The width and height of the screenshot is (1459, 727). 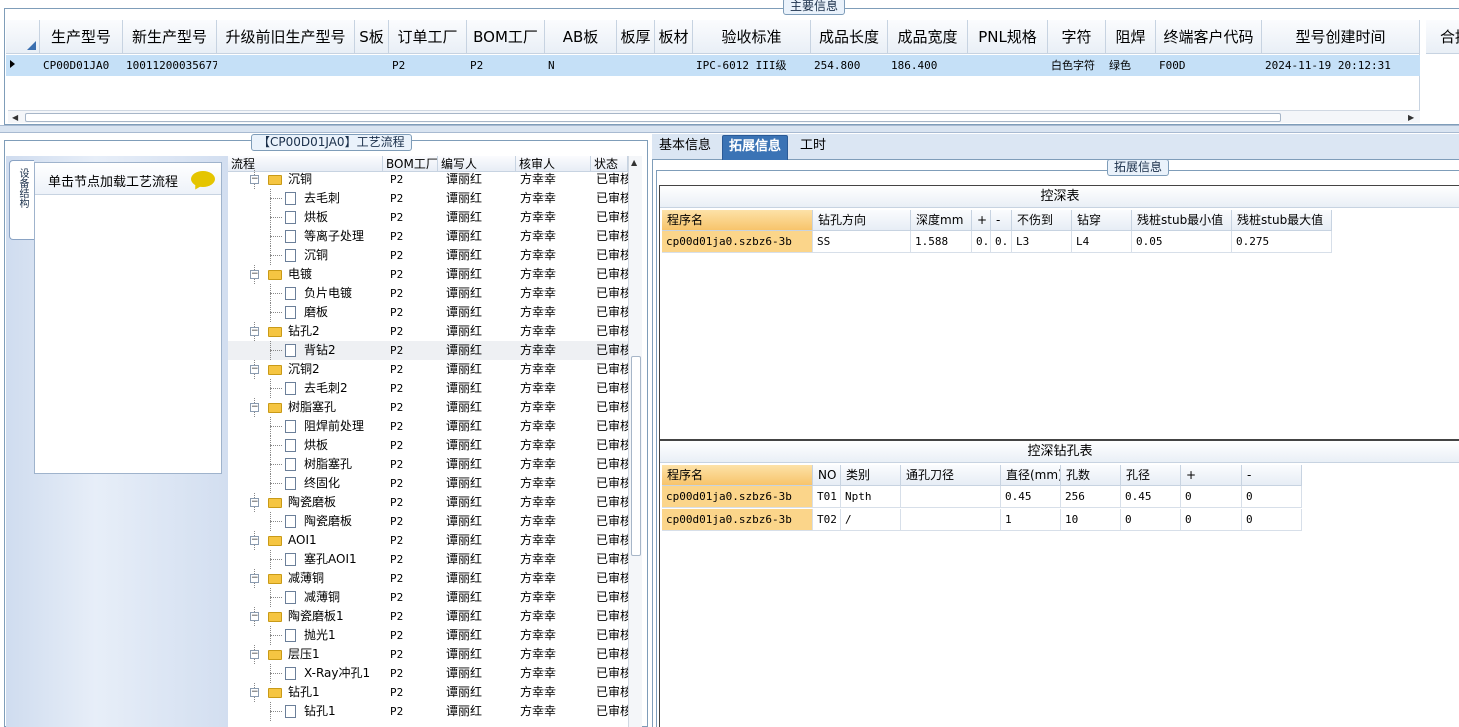 What do you see at coordinates (428, 521) in the screenshot?
I see `tree-row: 陶瓷磨板 P2 谭丽红 方幸幸 已审核` at bounding box center [428, 521].